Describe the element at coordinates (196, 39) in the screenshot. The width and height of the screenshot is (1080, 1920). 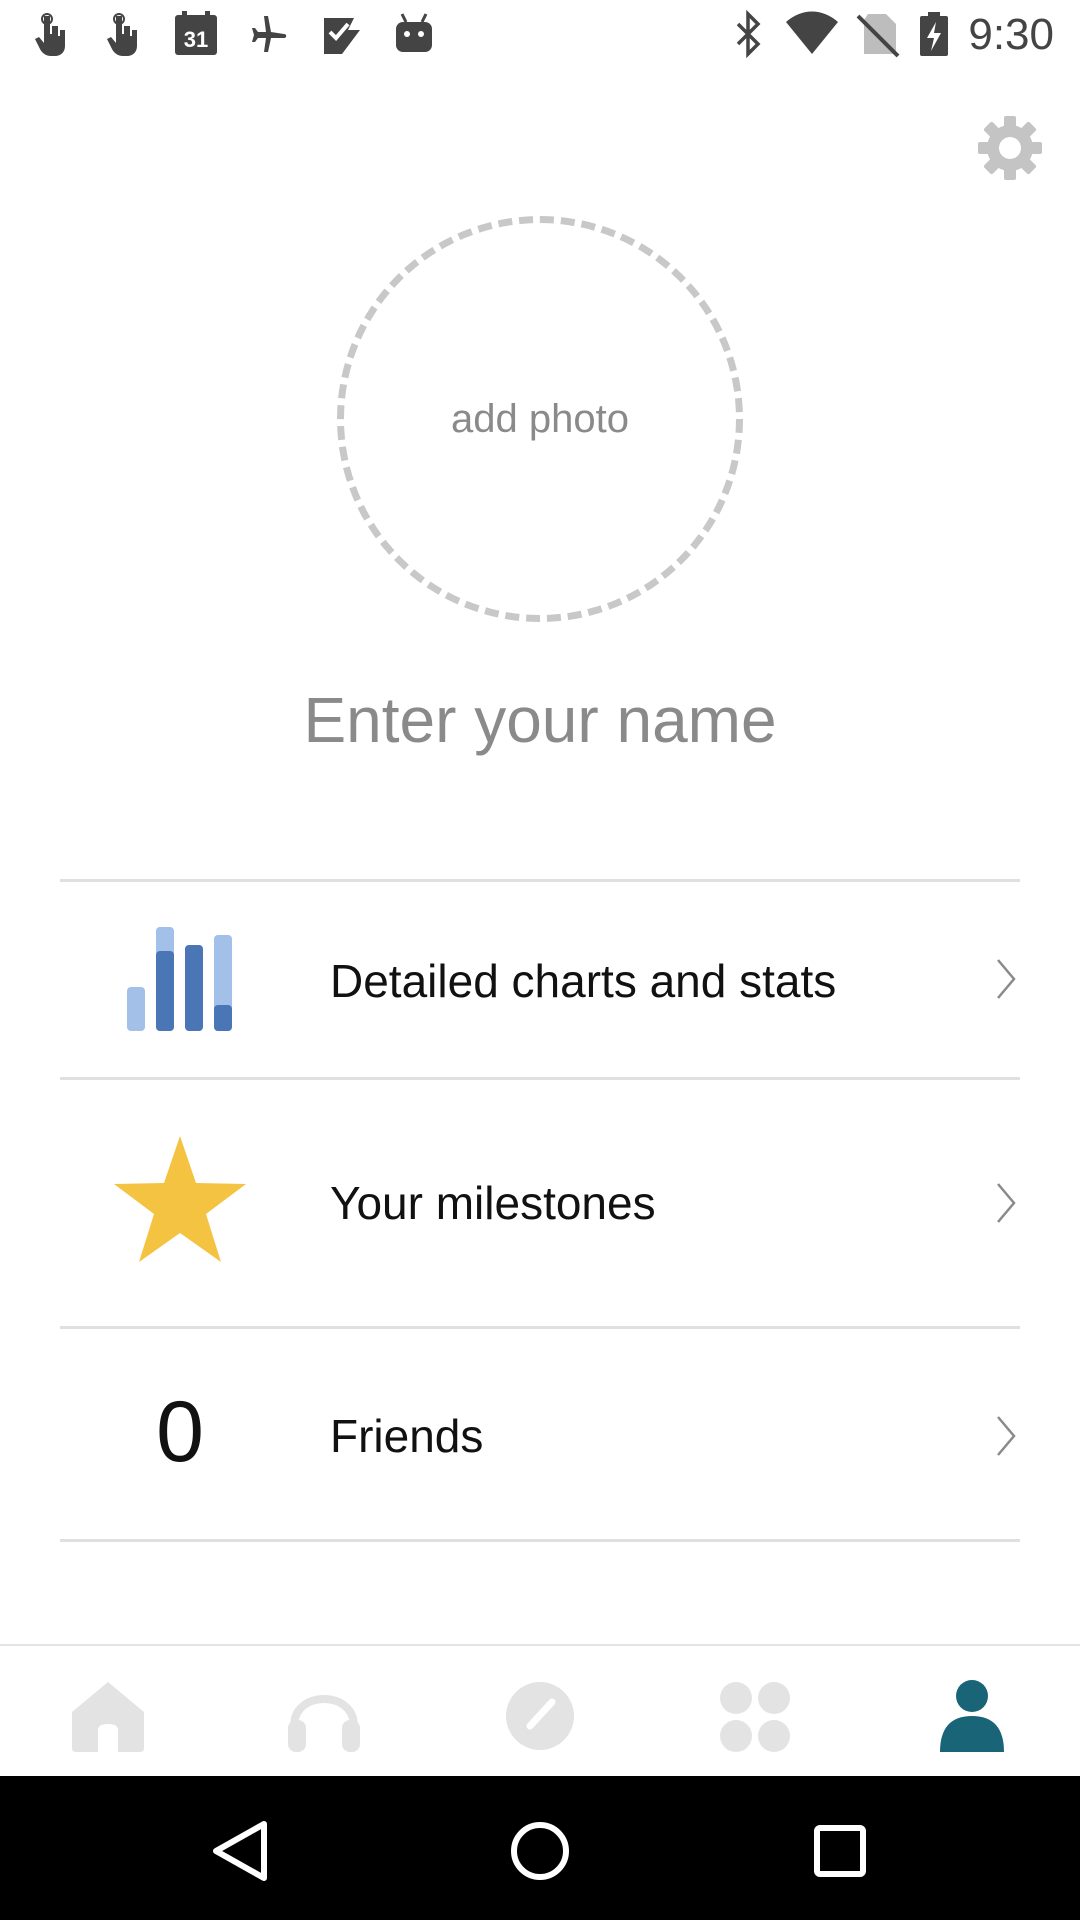
I see `calendar-day: 31` at that location.